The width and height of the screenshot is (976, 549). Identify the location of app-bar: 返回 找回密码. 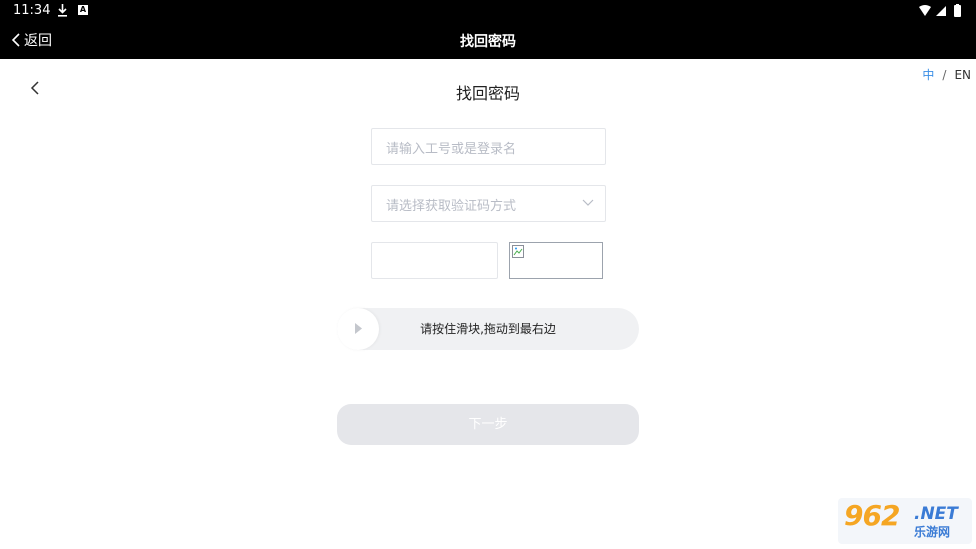
(488, 40).